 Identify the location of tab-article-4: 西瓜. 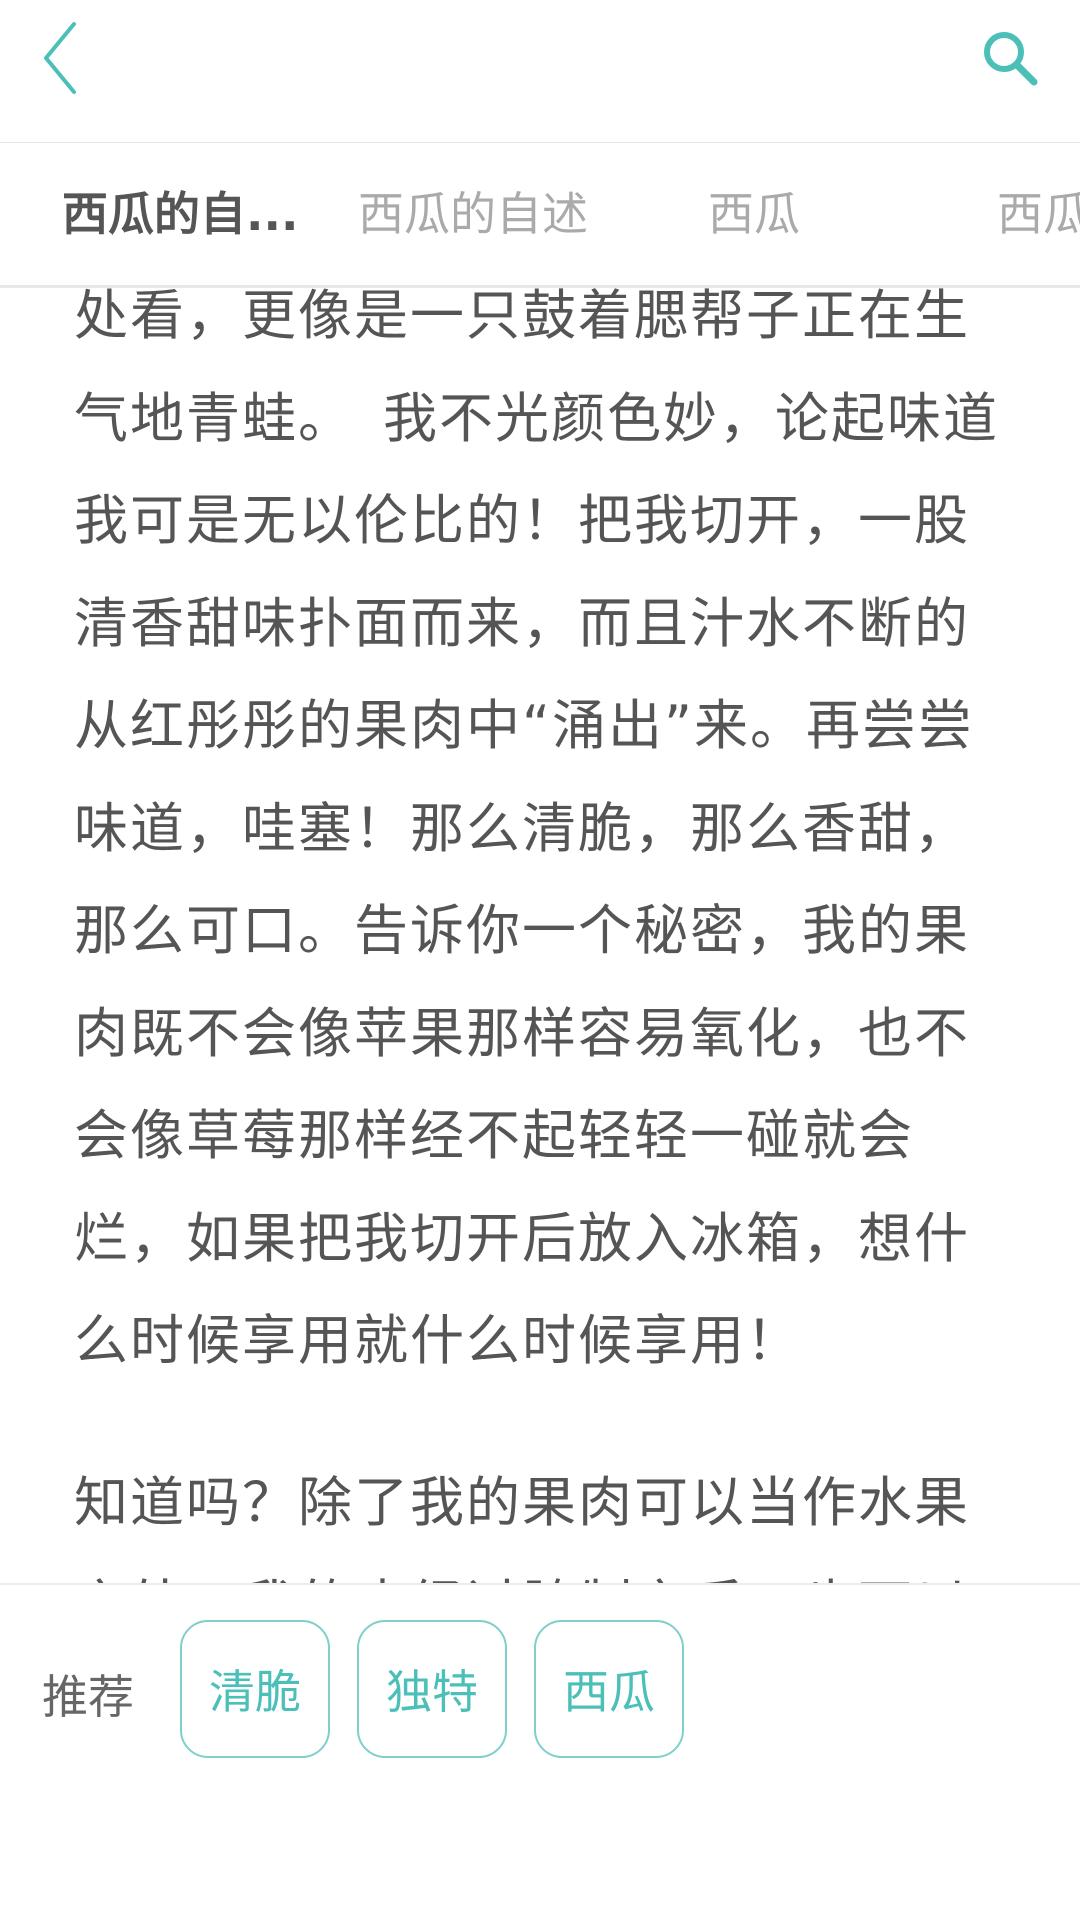
(1038, 214).